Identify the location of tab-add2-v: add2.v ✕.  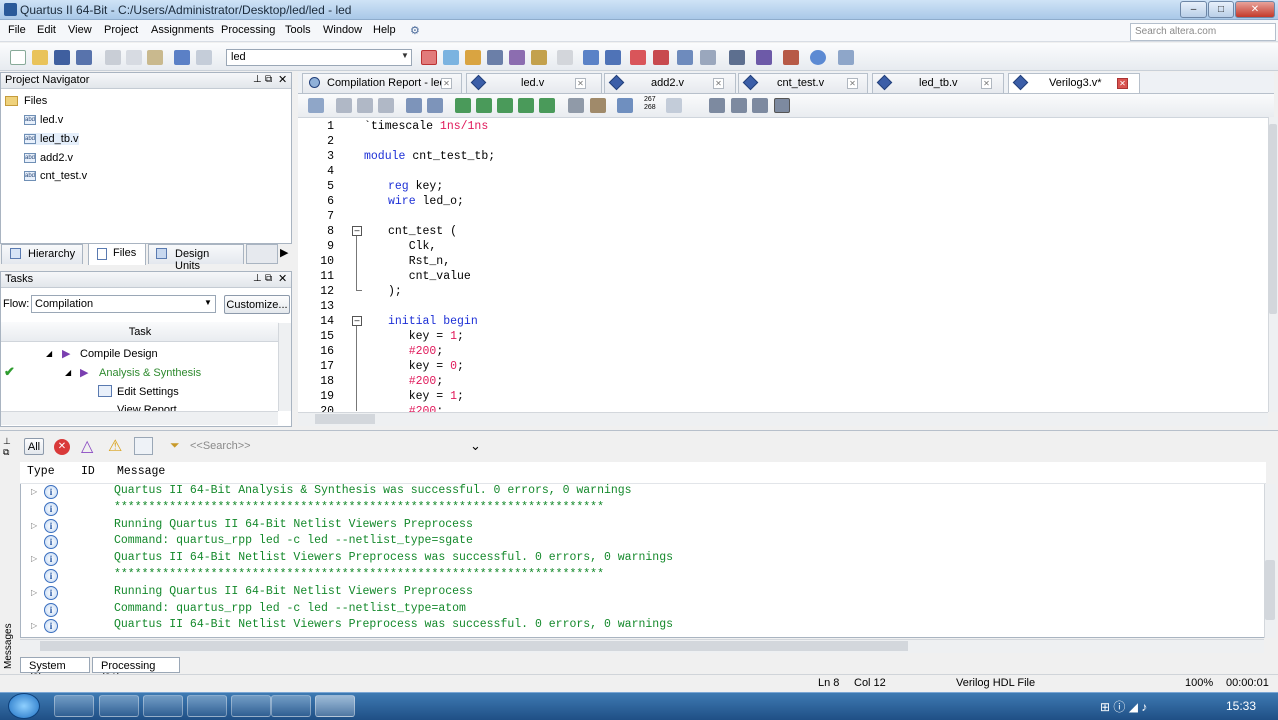
(670, 83).